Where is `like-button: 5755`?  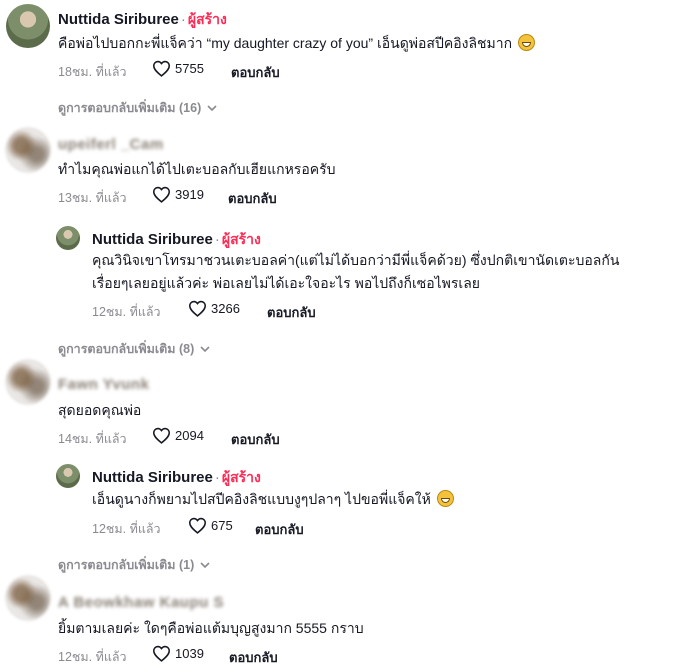
like-button: 5755 is located at coordinates (178, 68).